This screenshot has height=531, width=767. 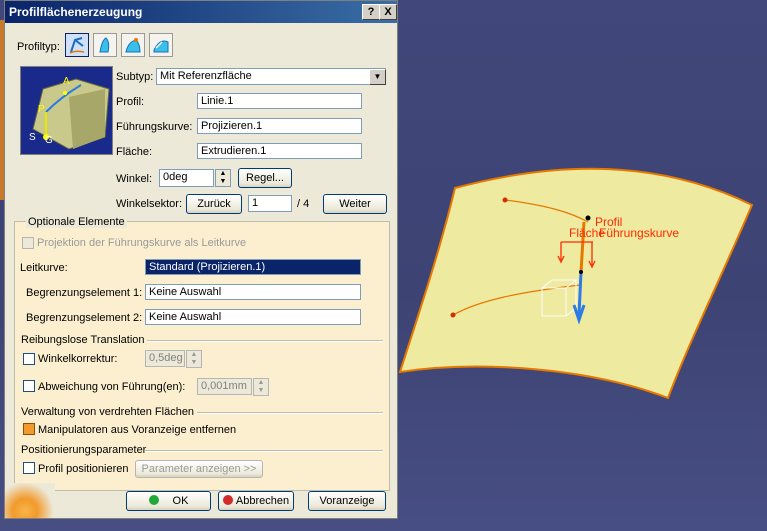 What do you see at coordinates (28, 243) in the screenshot?
I see `projektion-checkbox` at bounding box center [28, 243].